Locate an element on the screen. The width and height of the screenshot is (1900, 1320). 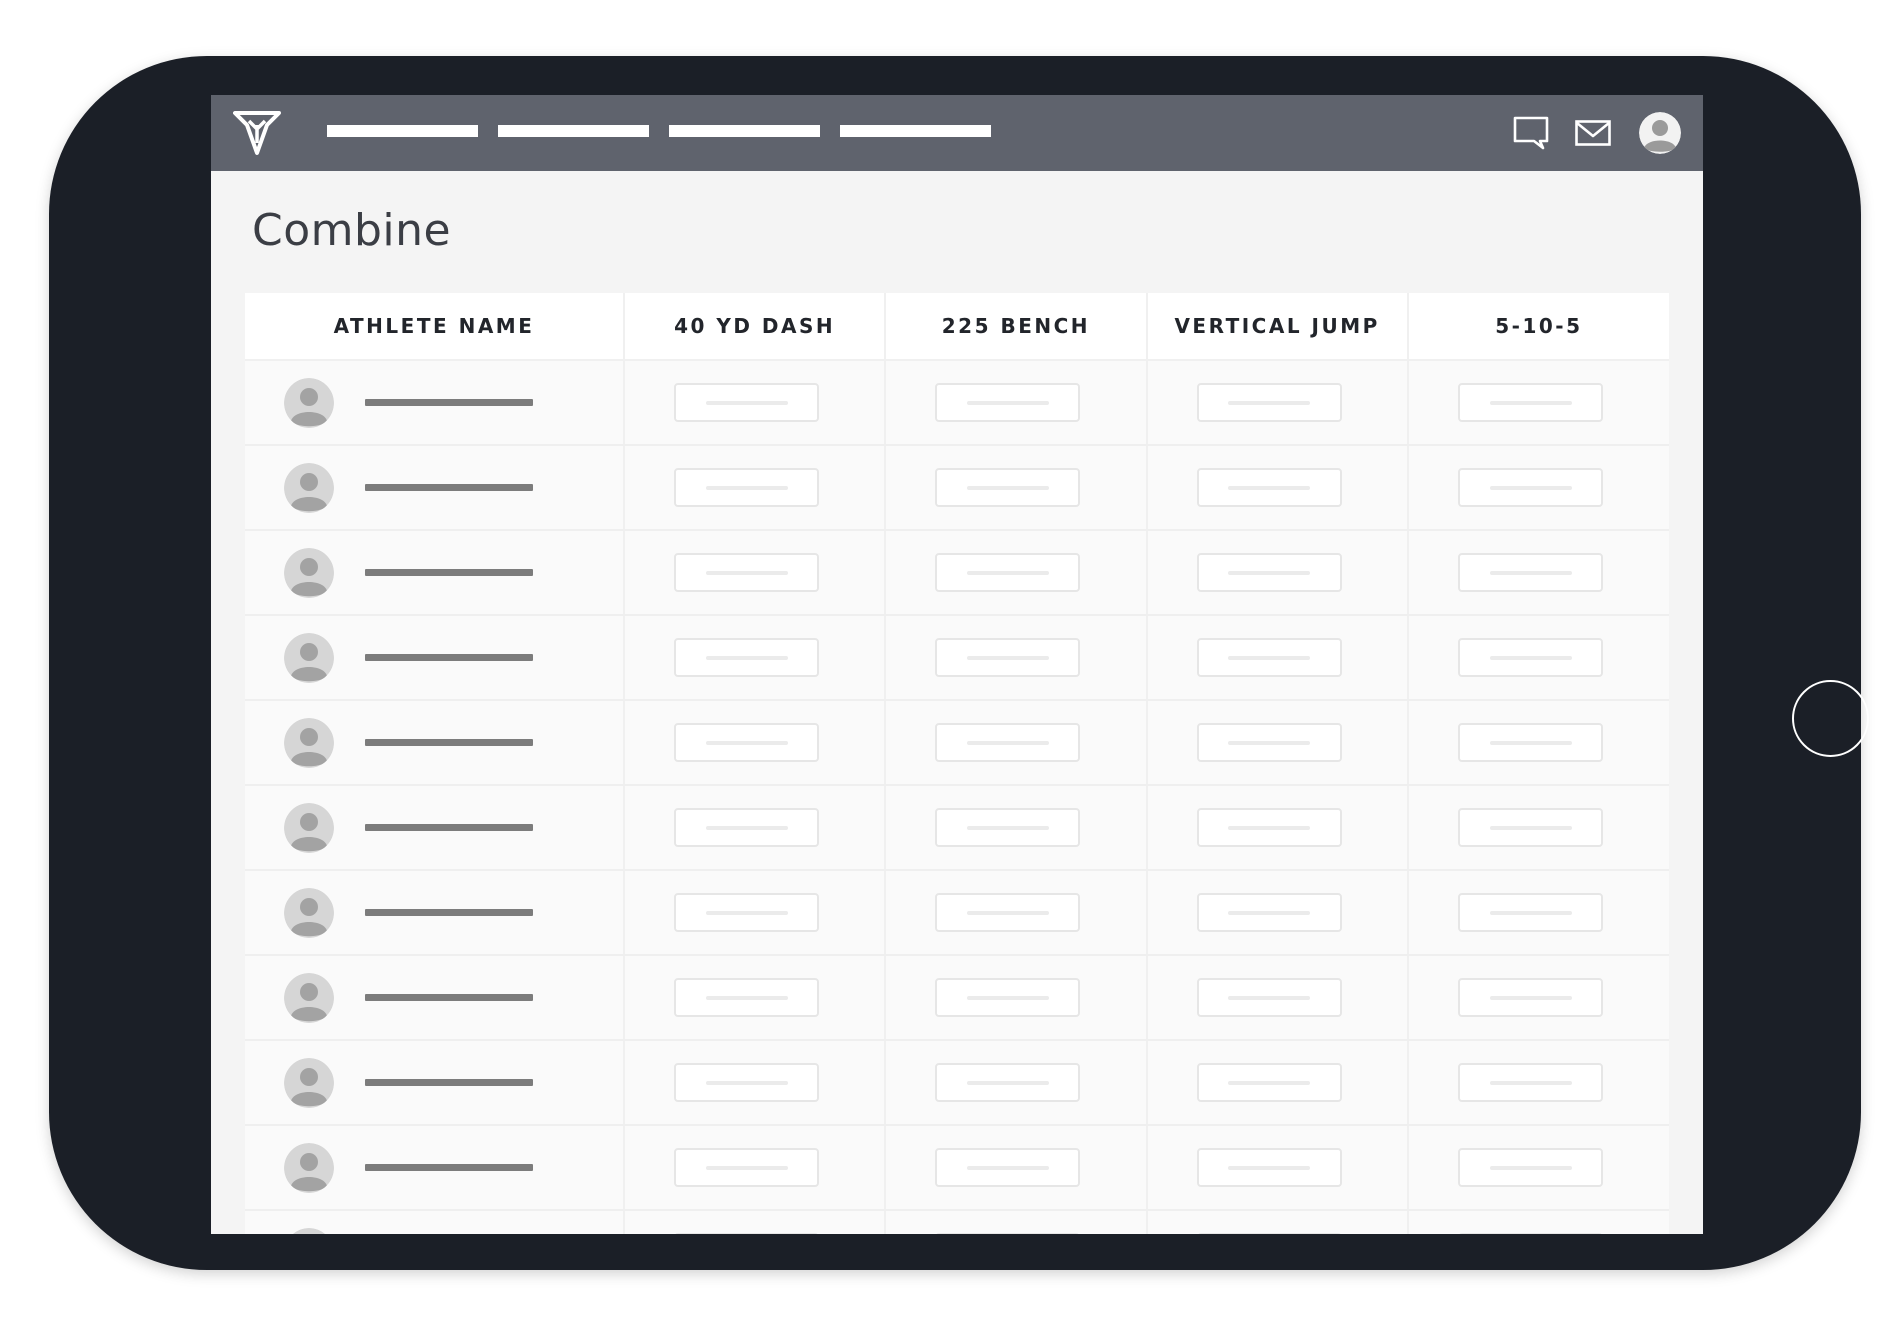
athlete-avatar-icon is located at coordinates (309, 997).